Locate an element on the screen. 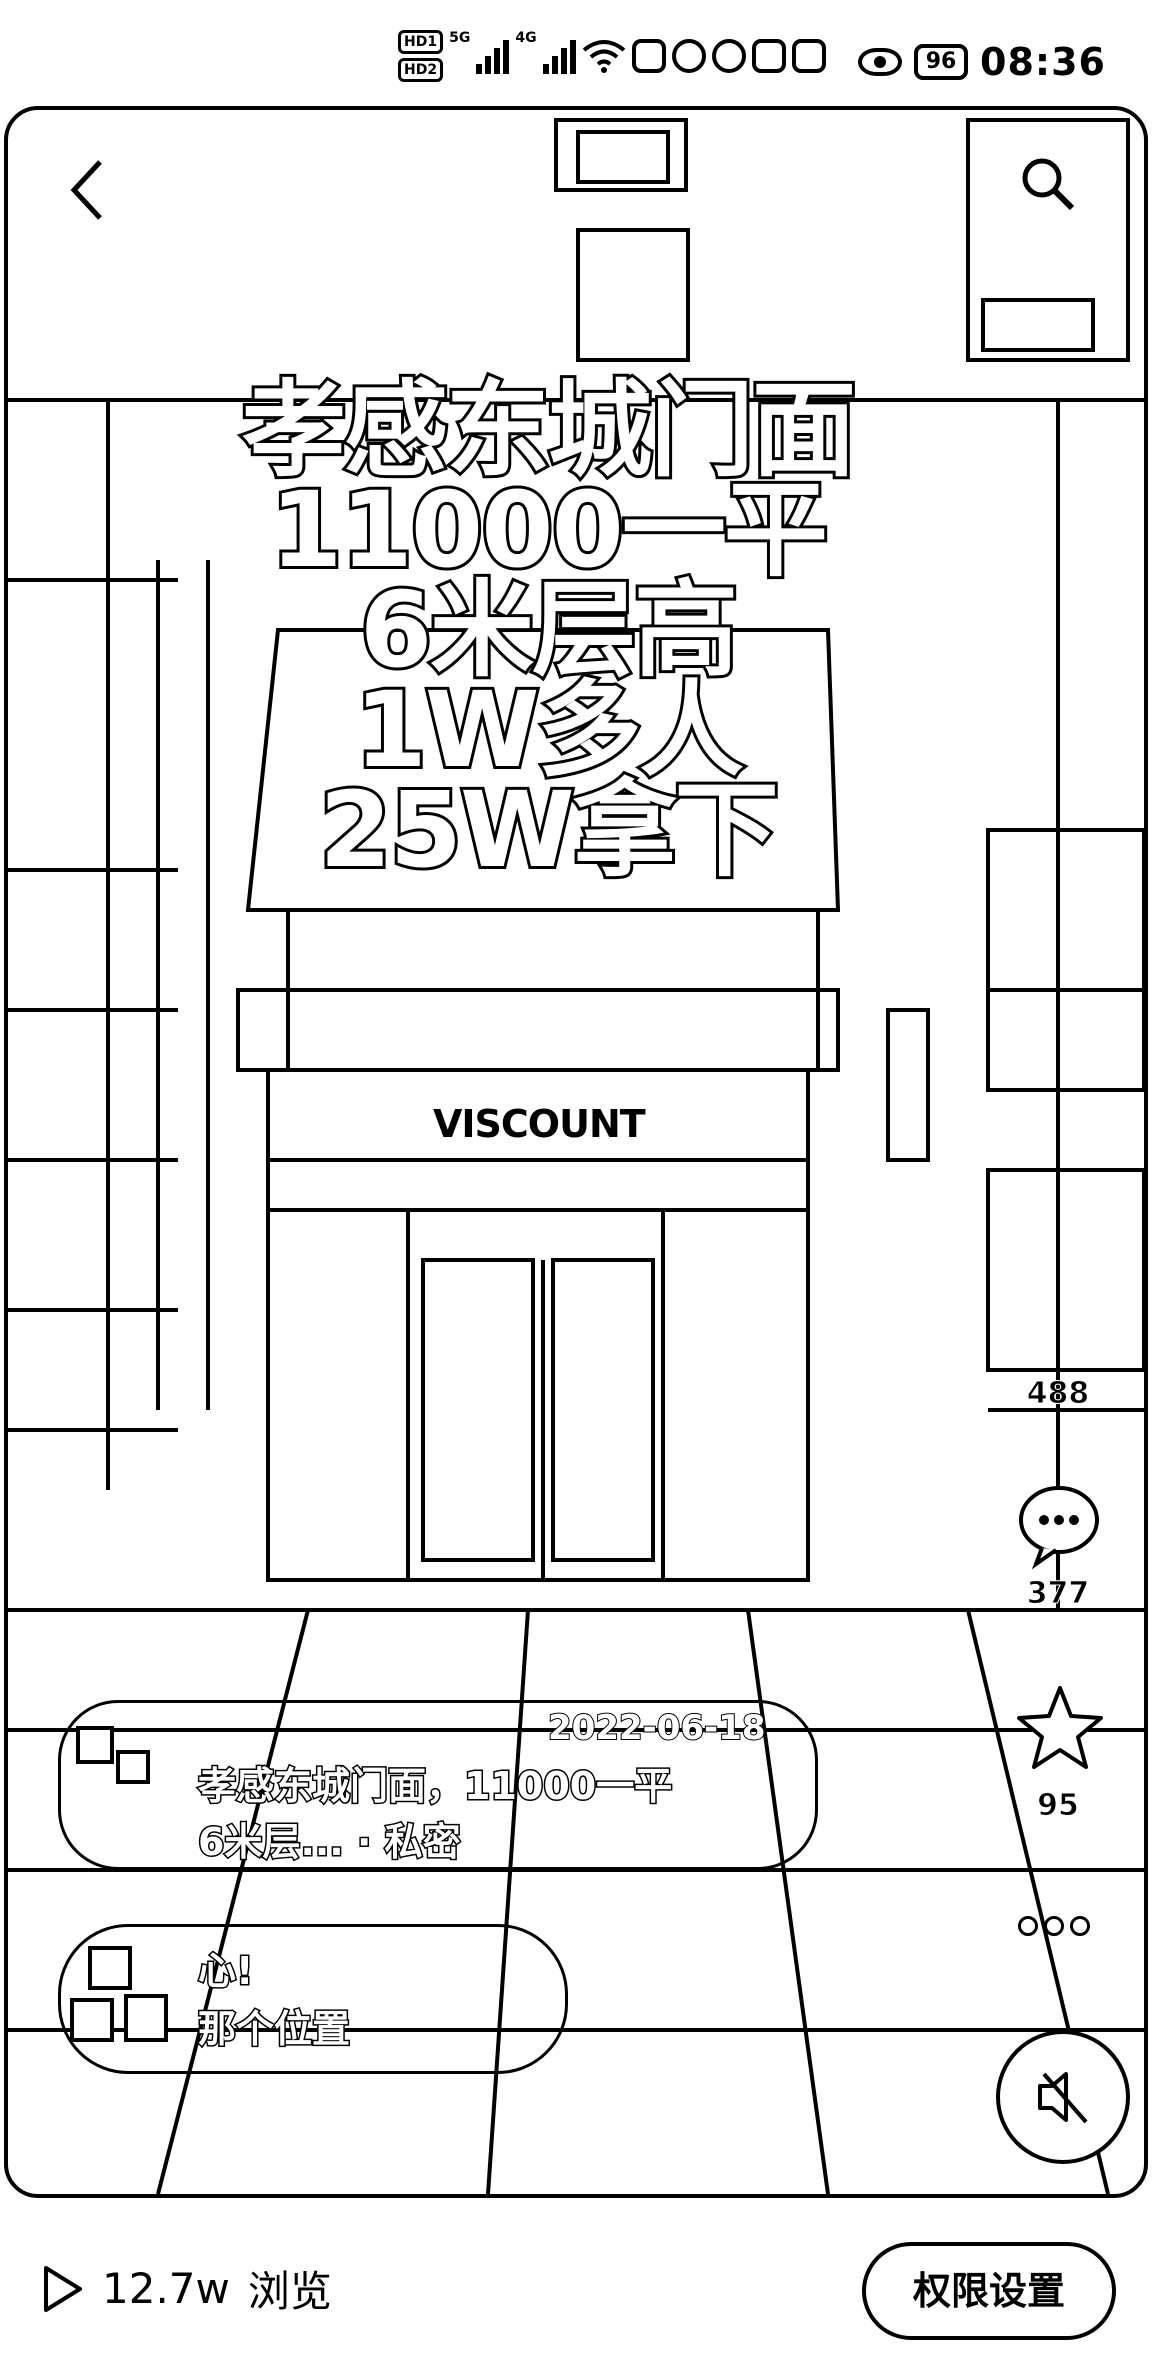  hd2-badge: HD2 is located at coordinates (421, 70).